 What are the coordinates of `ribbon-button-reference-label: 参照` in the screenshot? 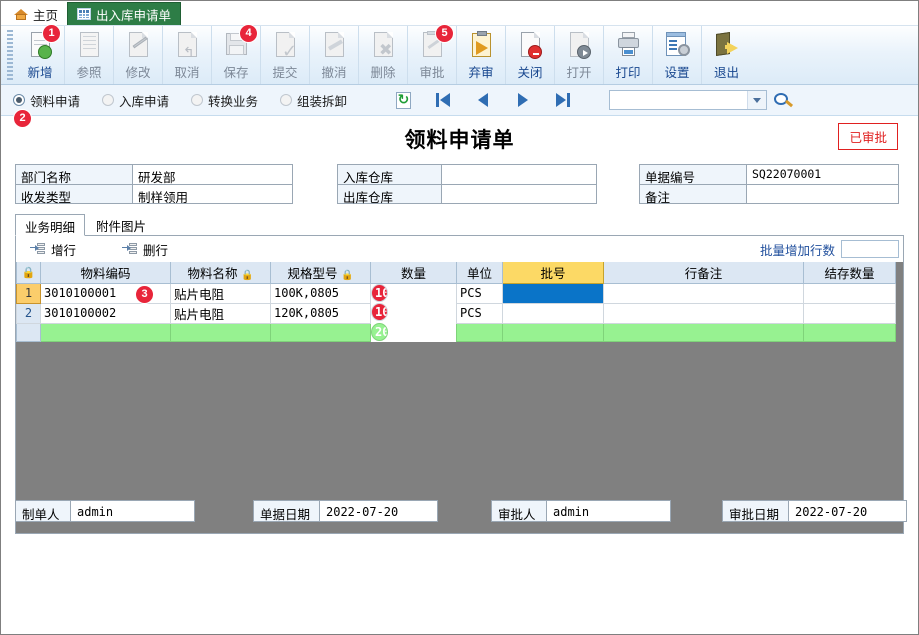 It's located at (89, 73).